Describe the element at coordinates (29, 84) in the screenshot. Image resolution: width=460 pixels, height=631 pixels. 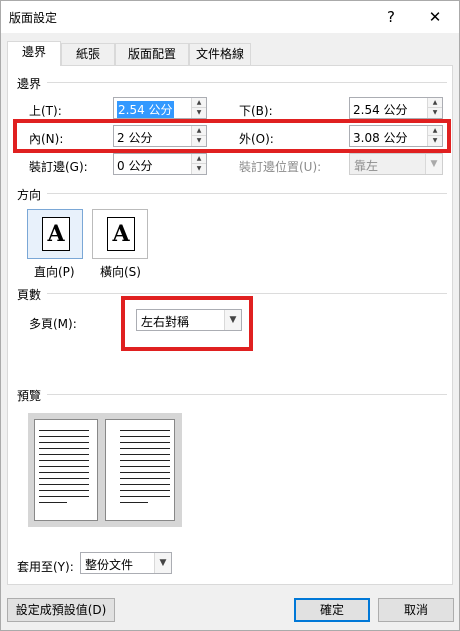
I see `margins-section-title: 邊界` at that location.